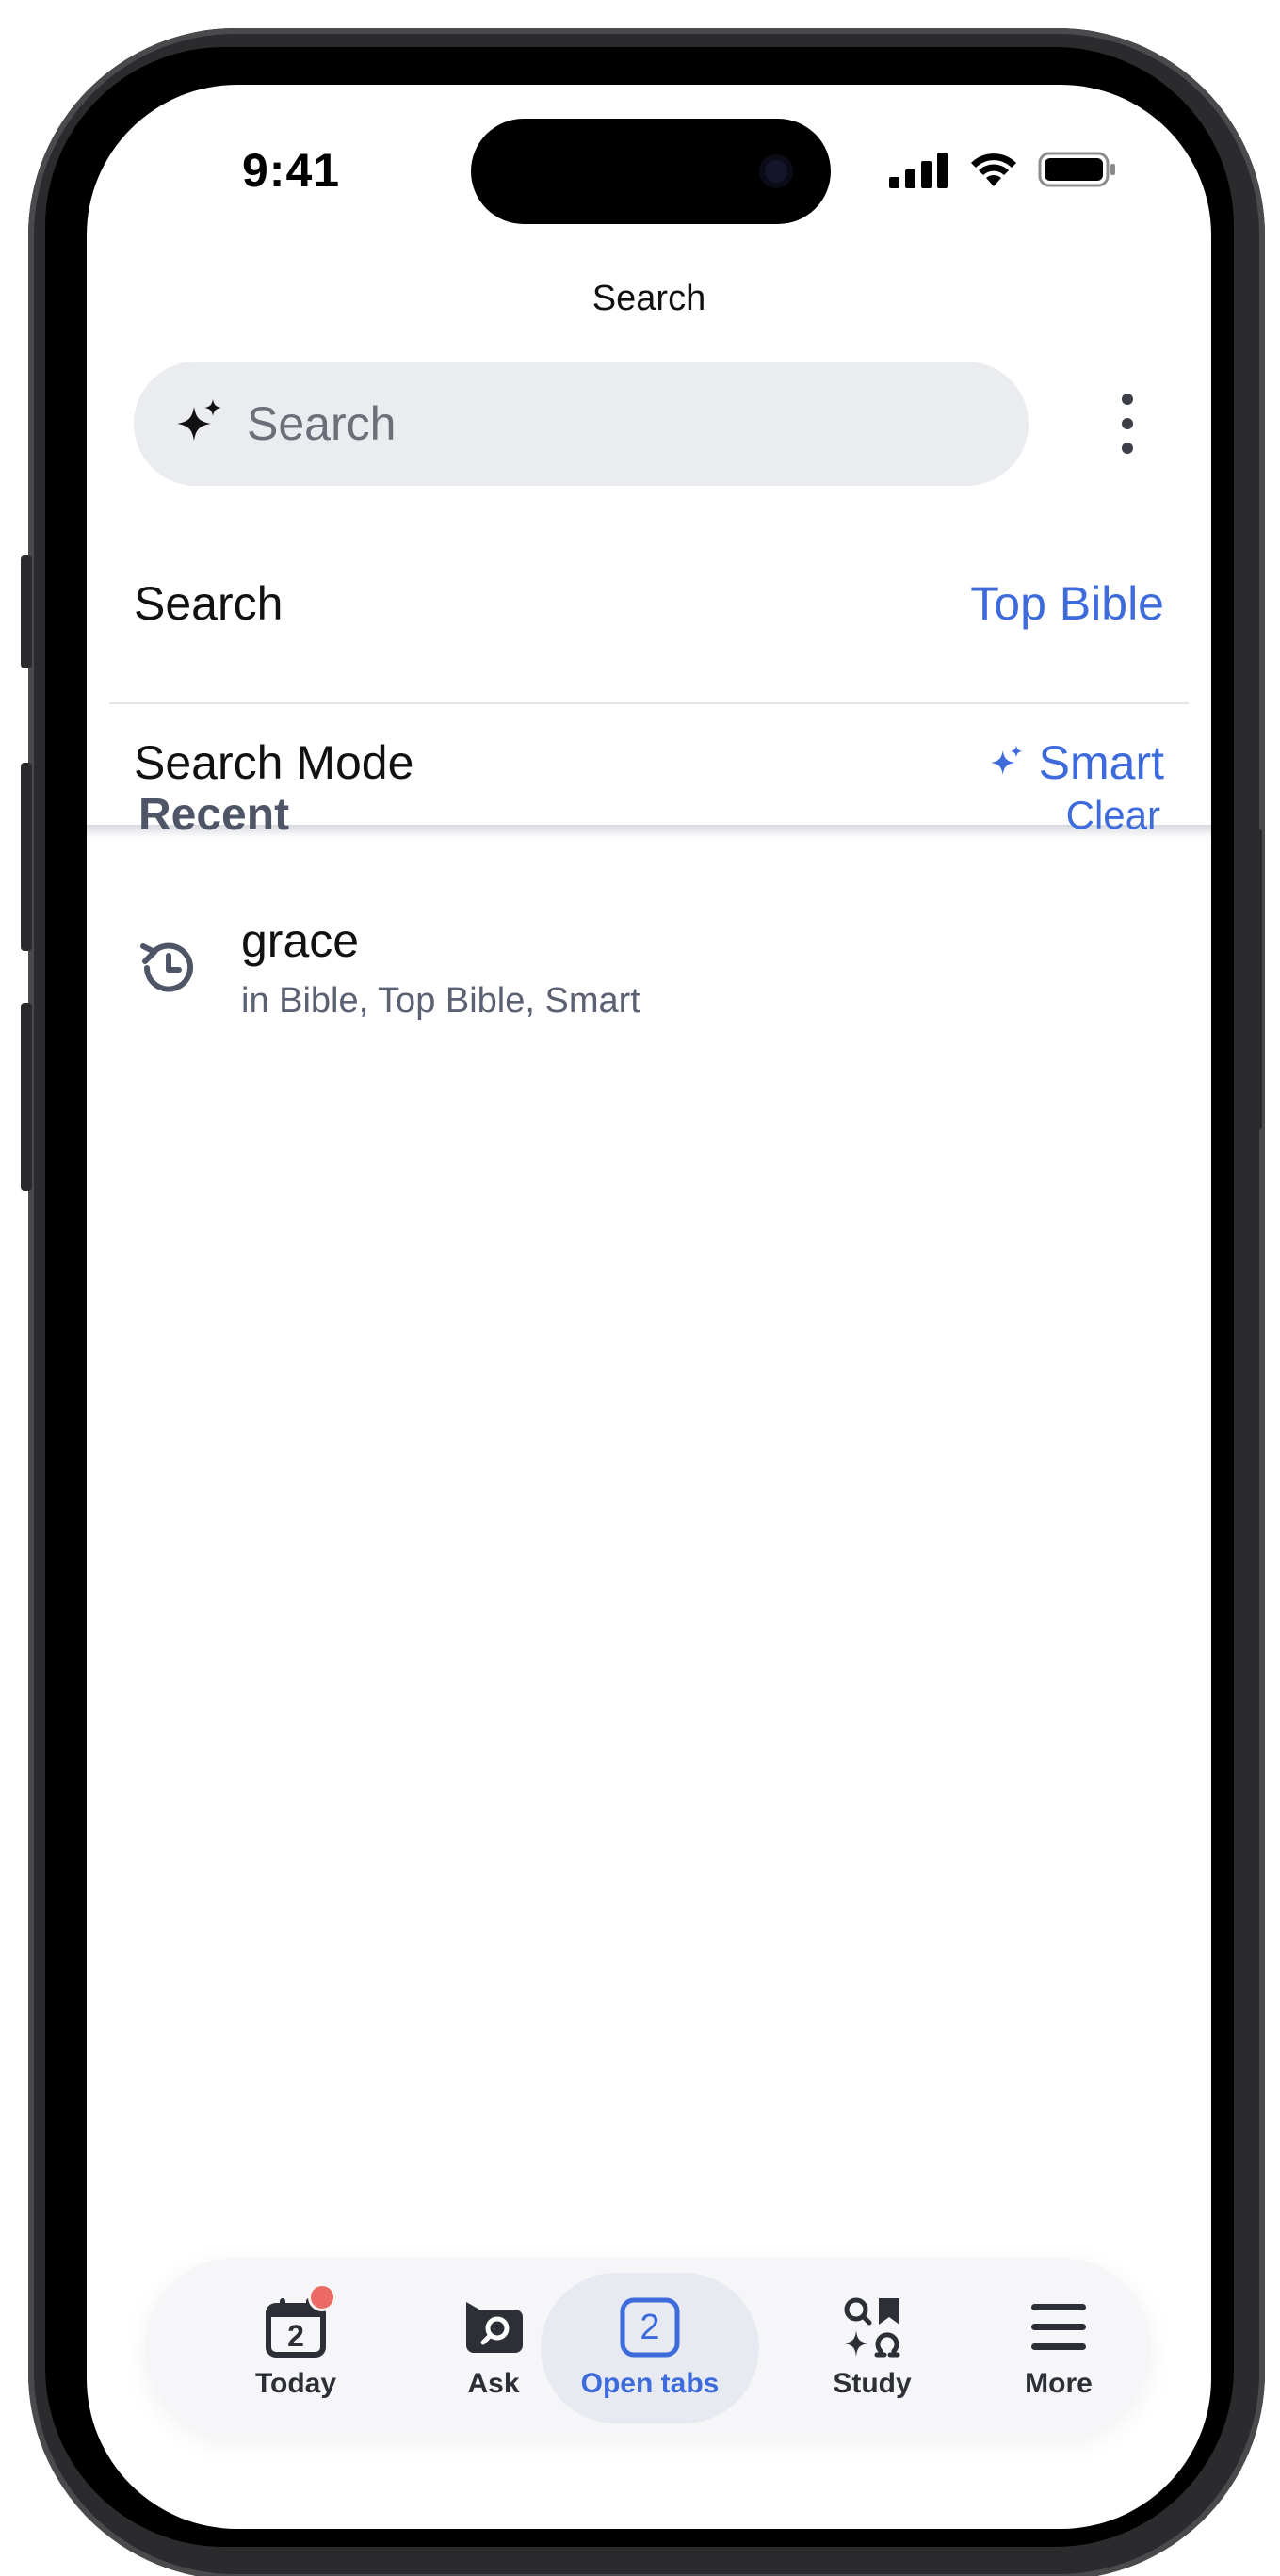 The image size is (1280, 2576). Describe the element at coordinates (650, 2383) in the screenshot. I see `tab-label: Open tabs` at that location.